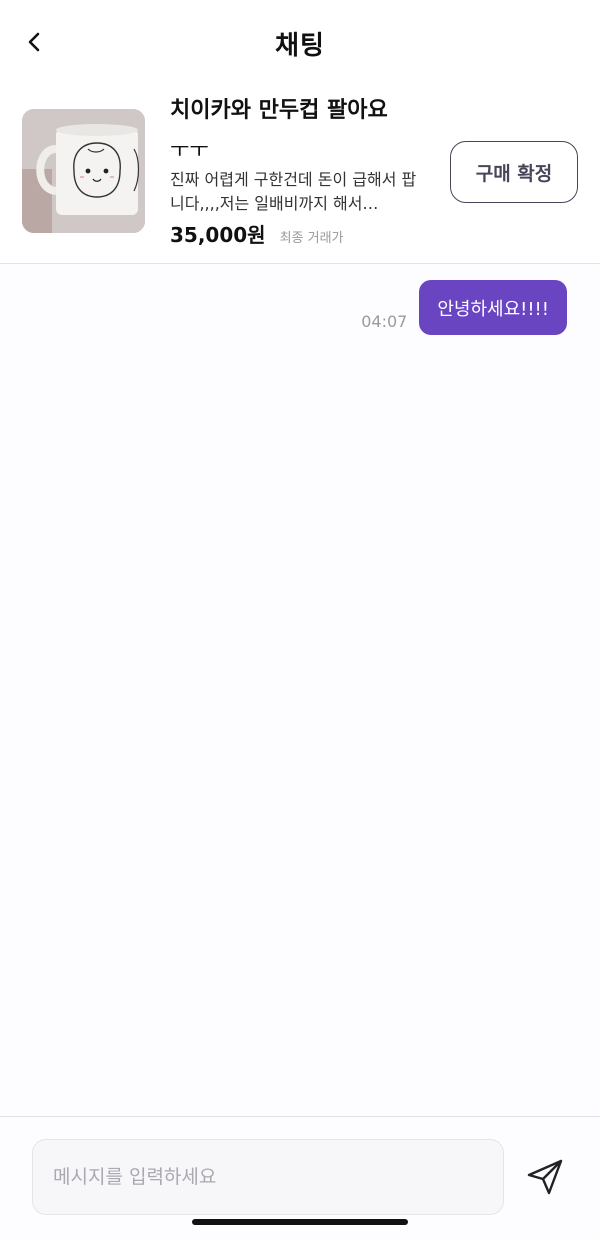 The width and height of the screenshot is (600, 1241). I want to click on chevron-left-icon, so click(34, 42).